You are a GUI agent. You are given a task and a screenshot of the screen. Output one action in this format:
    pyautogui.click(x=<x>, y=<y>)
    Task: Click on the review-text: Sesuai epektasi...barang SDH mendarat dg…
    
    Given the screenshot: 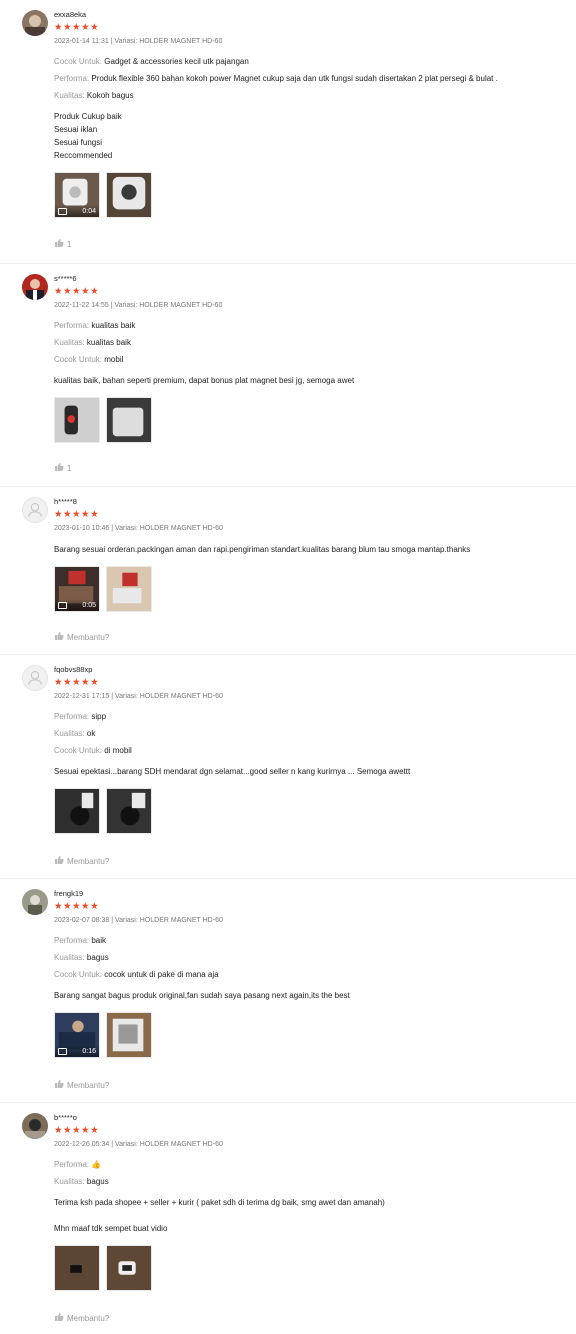 What is the action you would take?
    pyautogui.click(x=232, y=771)
    